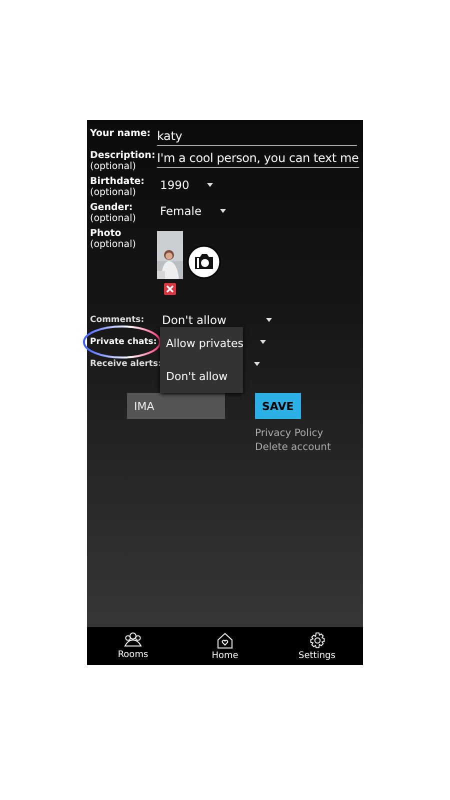 The height and width of the screenshot is (800, 450). What do you see at coordinates (118, 181) in the screenshot?
I see `field-label: Birthdate:` at bounding box center [118, 181].